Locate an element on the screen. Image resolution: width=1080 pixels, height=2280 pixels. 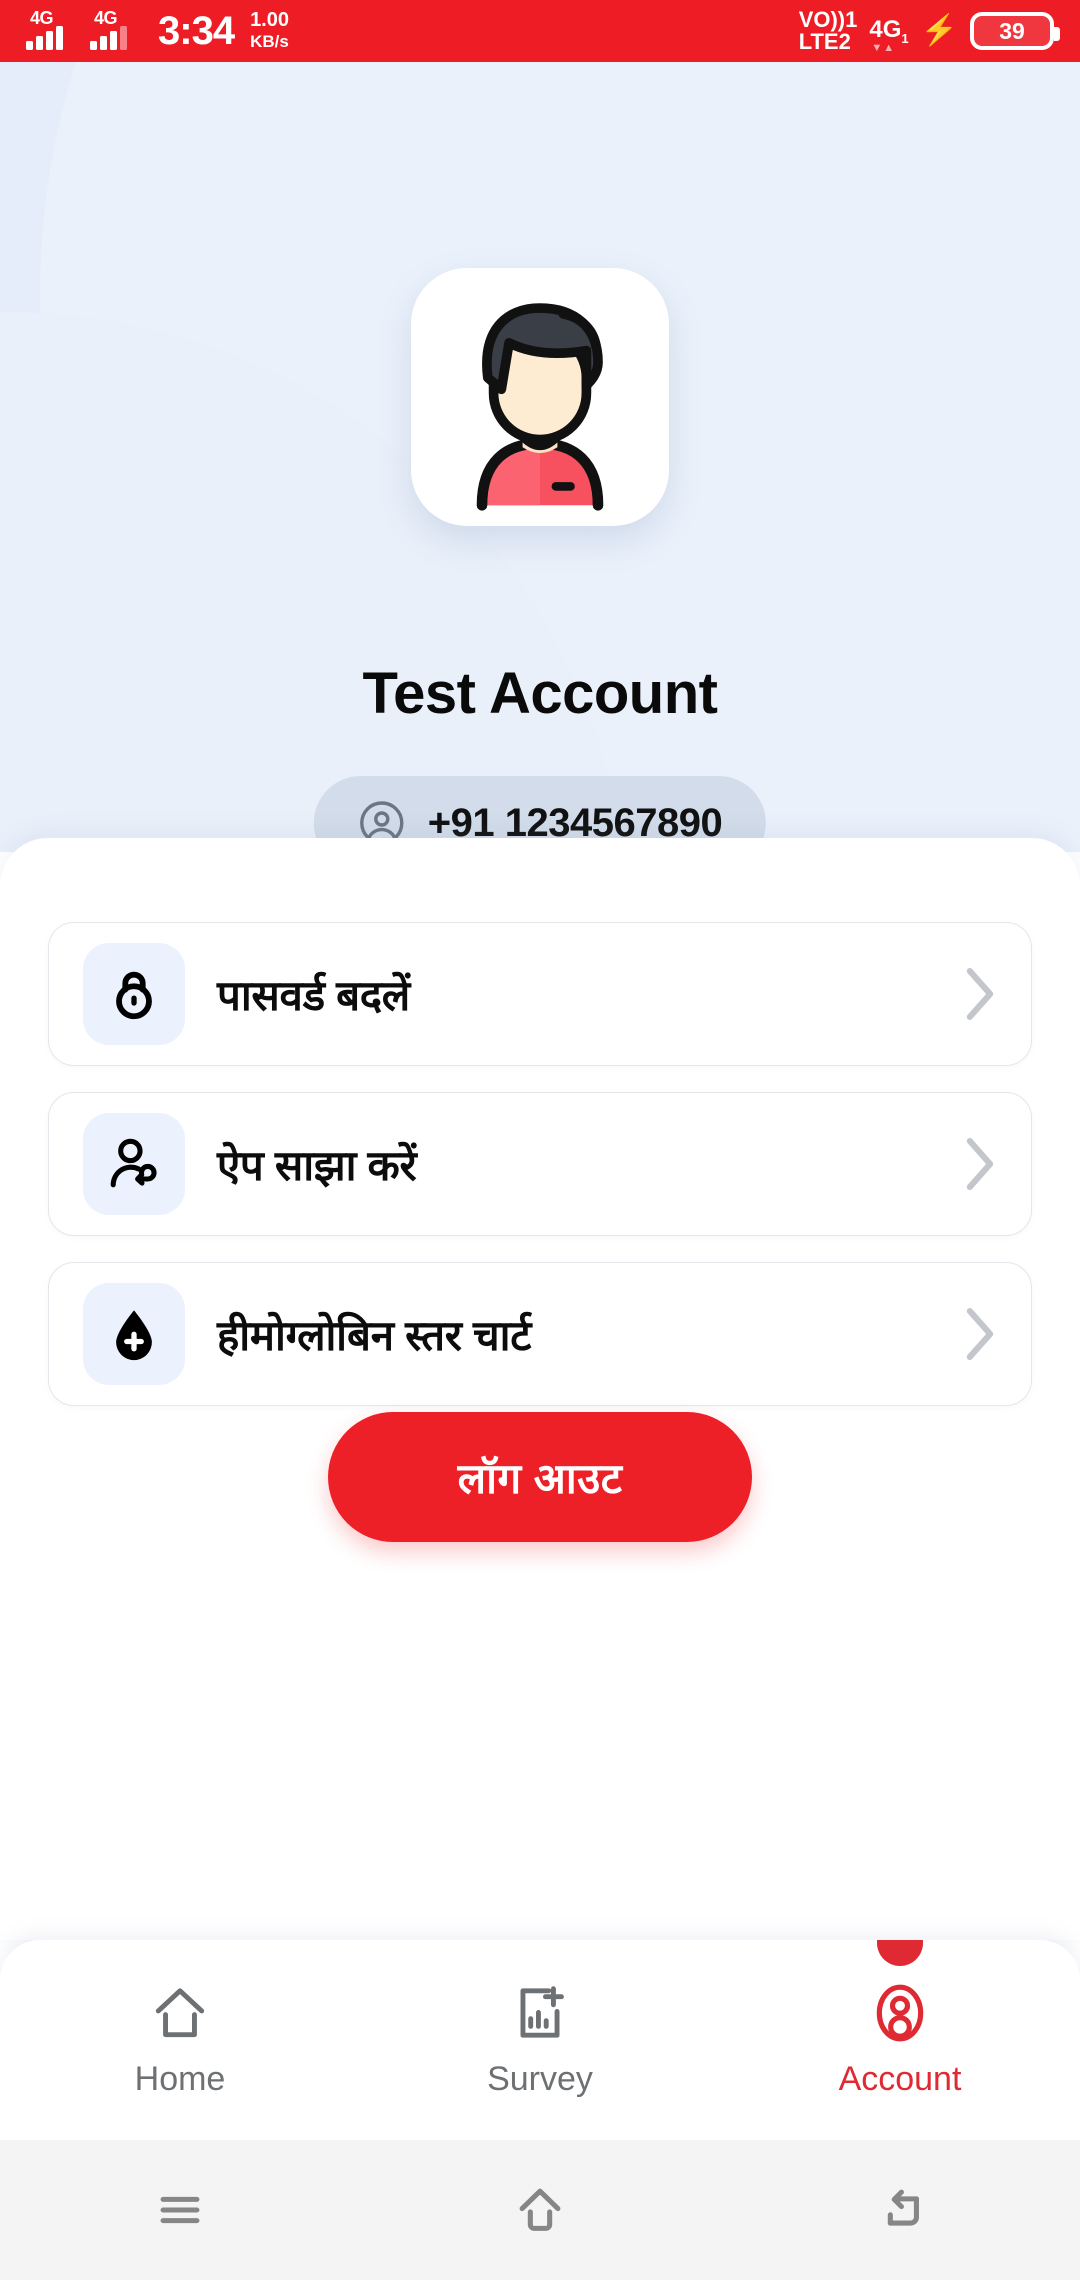
status-bar: 4G 4G 3:34 1.00 KB/s VO)) 1 LTE2 4G1 ▼▲ ⚡ is located at coordinates (540, 31).